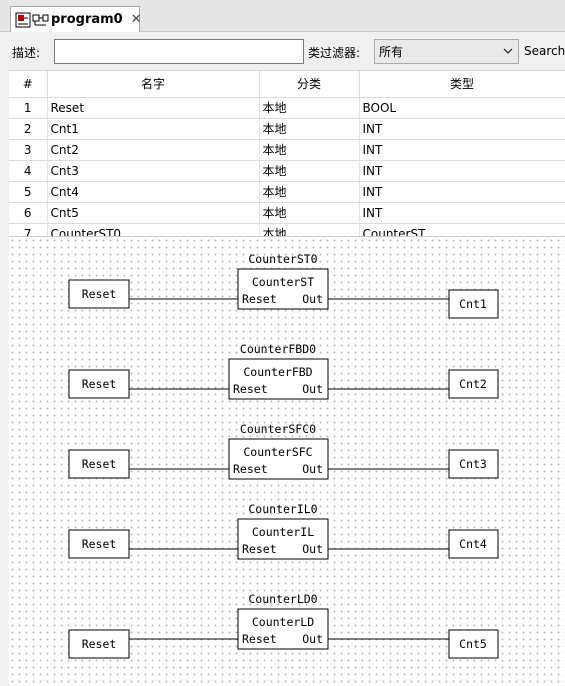 Image resolution: width=565 pixels, height=686 pixels. I want to click on row-number: 4, so click(28, 171).